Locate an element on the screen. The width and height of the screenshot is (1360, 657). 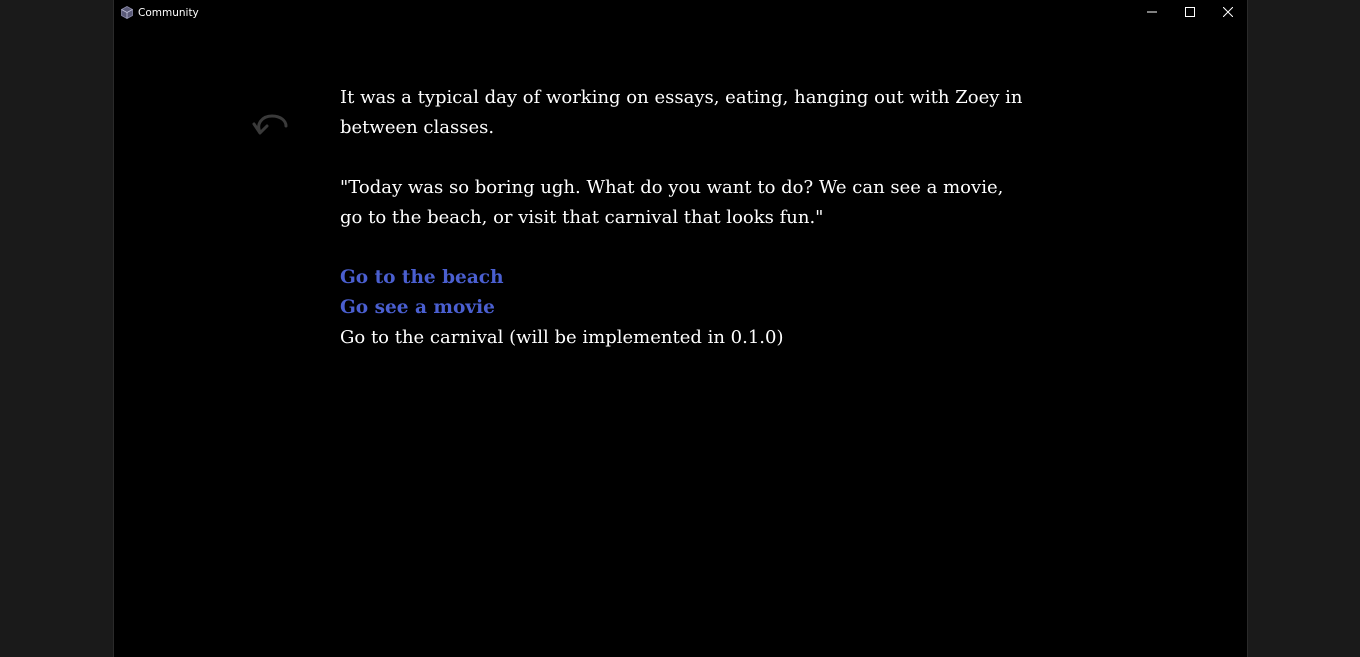
undo-arrow-icon is located at coordinates (270, 128).